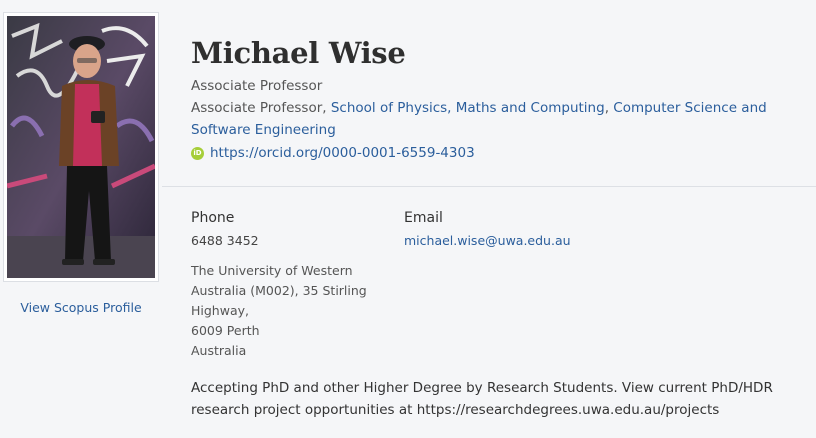  I want to click on person-name: Michael Wise, so click(298, 53).